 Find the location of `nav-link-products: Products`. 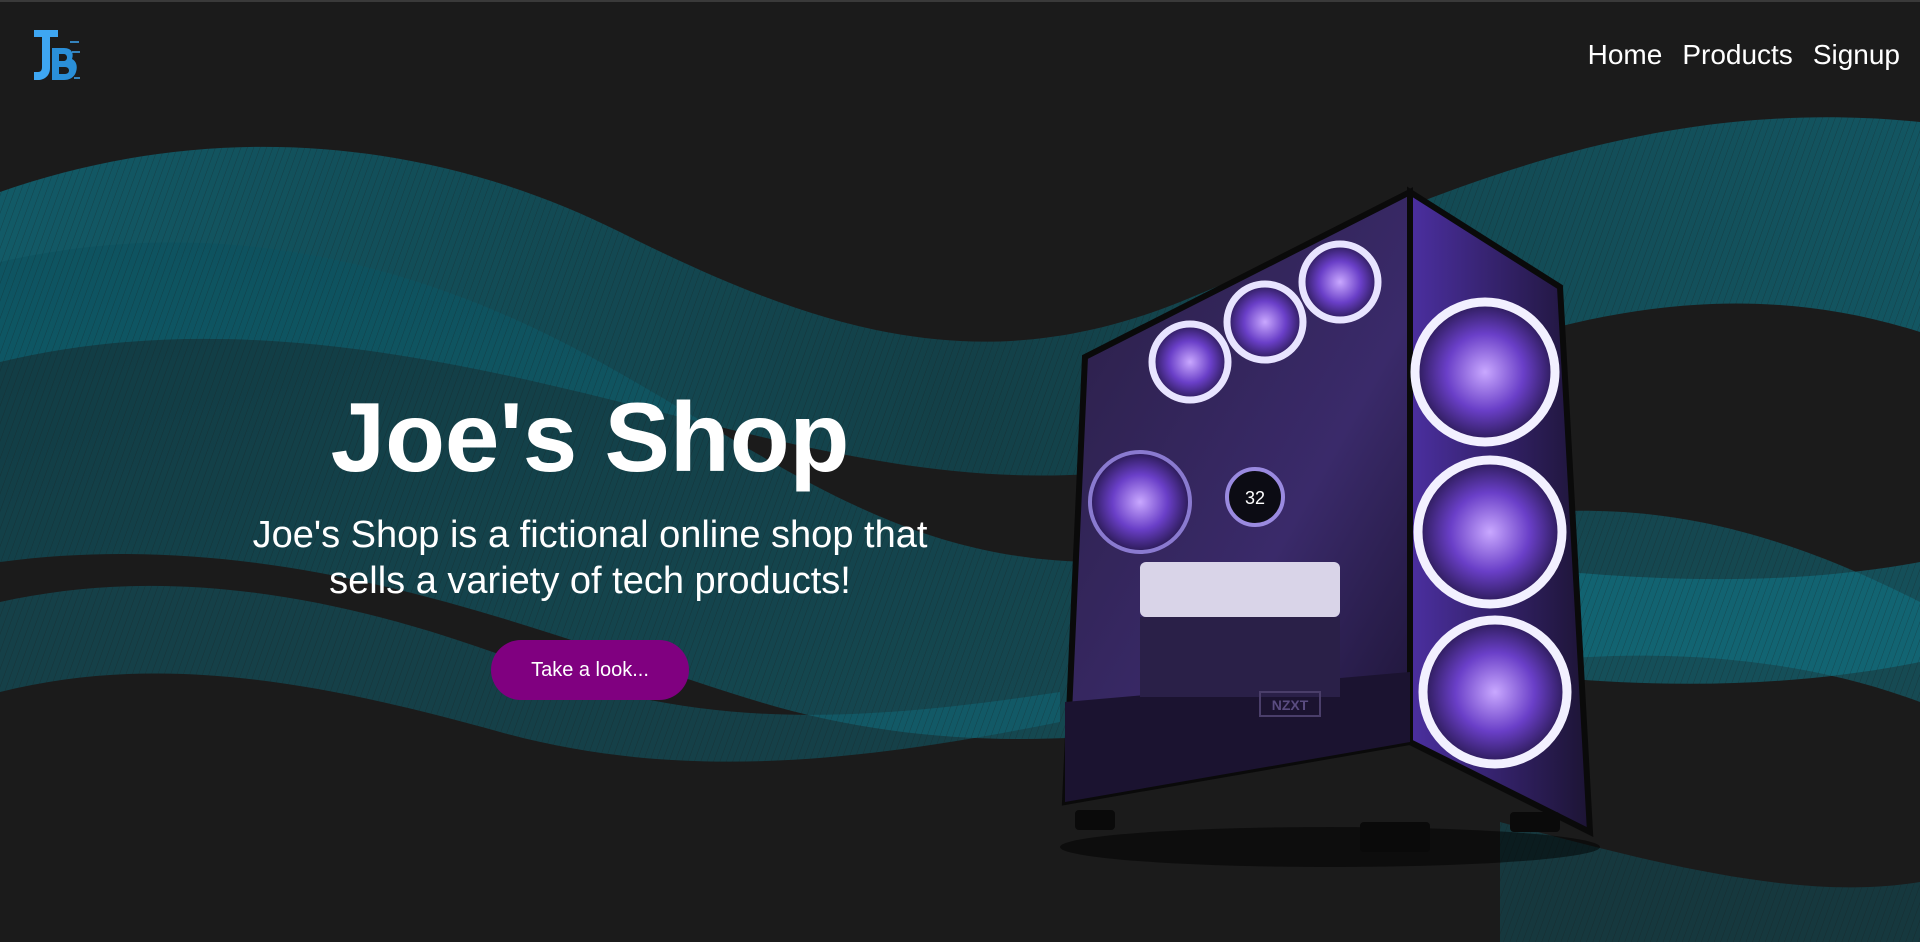

nav-link-products: Products is located at coordinates (1737, 55).